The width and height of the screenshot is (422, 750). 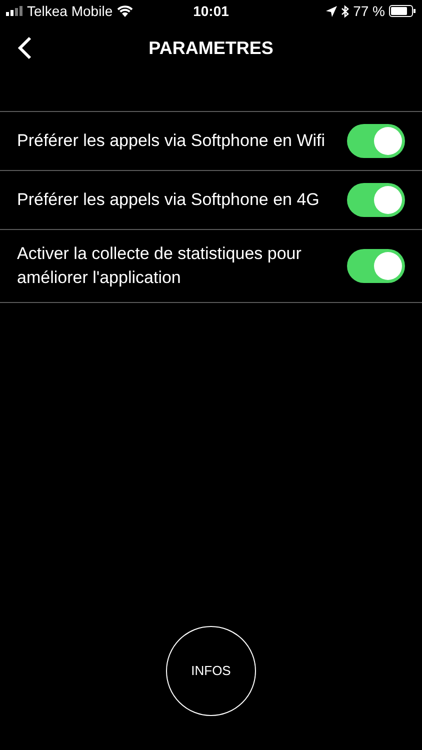 What do you see at coordinates (171, 141) in the screenshot?
I see `setting-label: Préférer les appels via Softphone en Wifi` at bounding box center [171, 141].